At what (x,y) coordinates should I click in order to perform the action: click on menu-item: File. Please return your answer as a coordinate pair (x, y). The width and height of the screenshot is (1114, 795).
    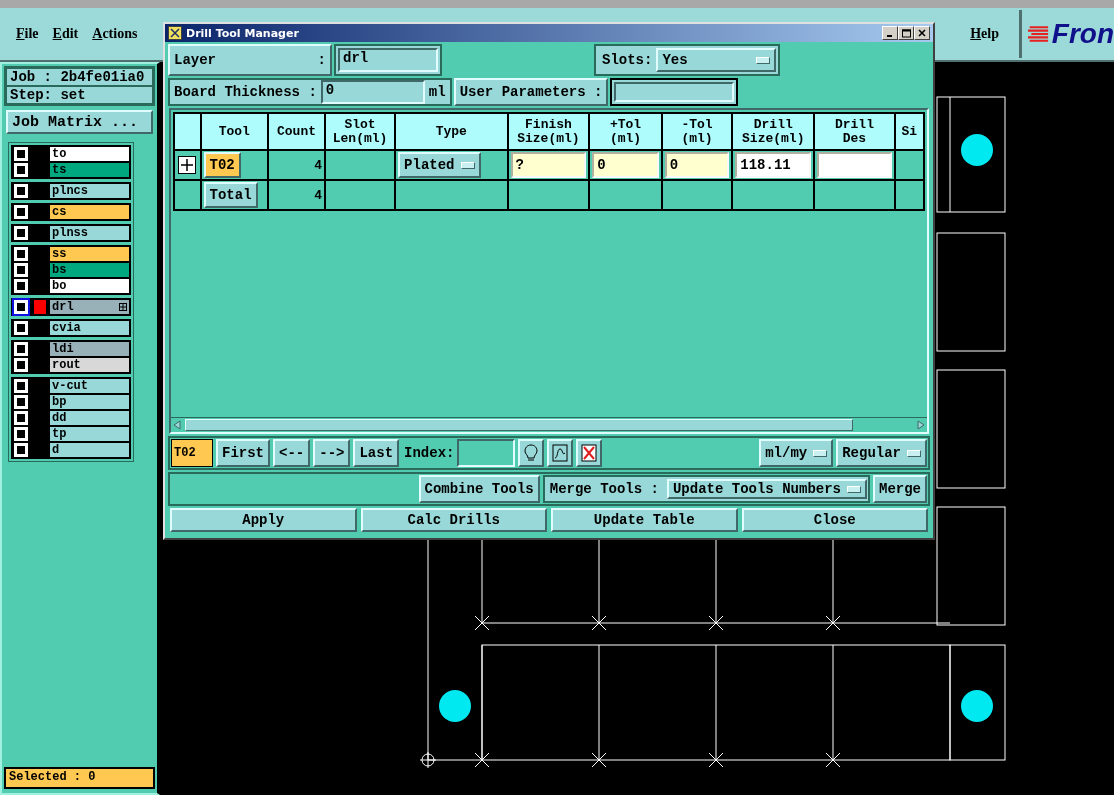
    Looking at the image, I should click on (27, 34).